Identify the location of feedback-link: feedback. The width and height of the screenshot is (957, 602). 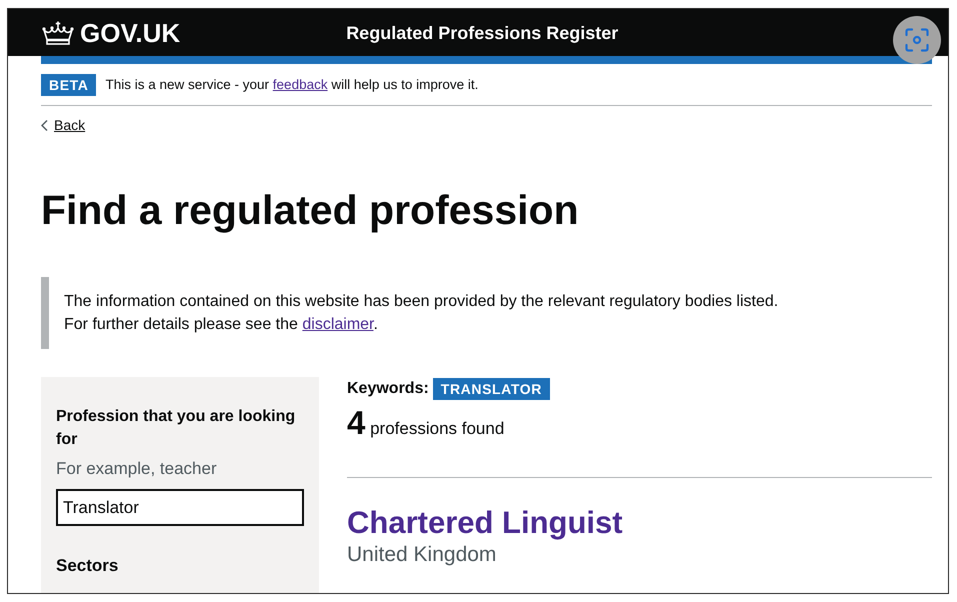
(300, 84).